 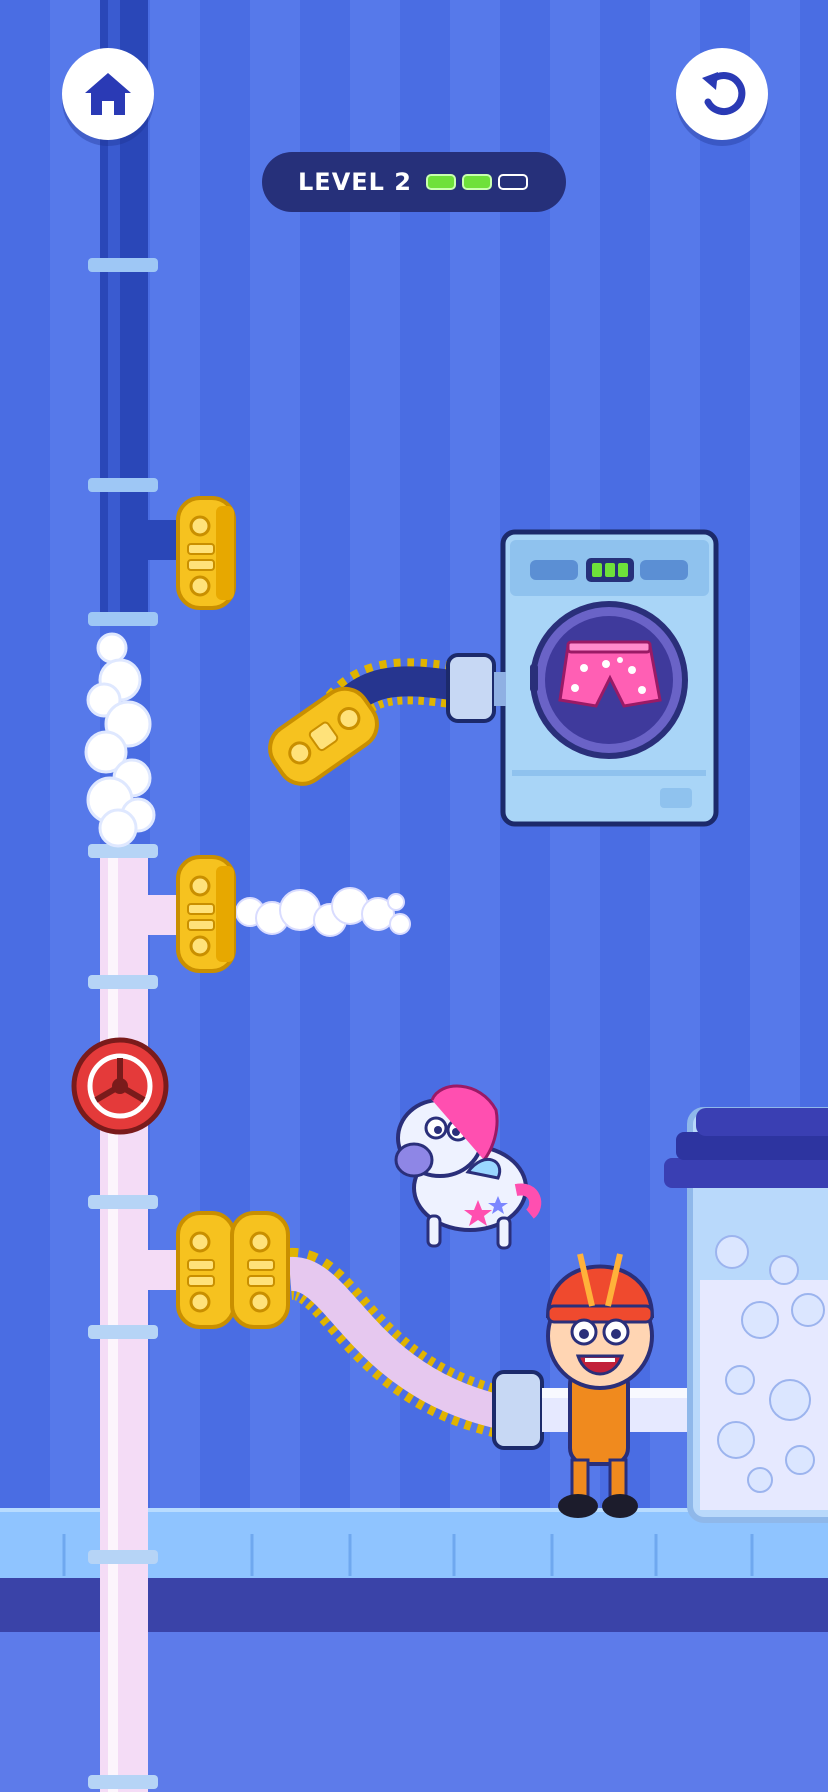 What do you see at coordinates (323, 912) in the screenshot?
I see `water-spray` at bounding box center [323, 912].